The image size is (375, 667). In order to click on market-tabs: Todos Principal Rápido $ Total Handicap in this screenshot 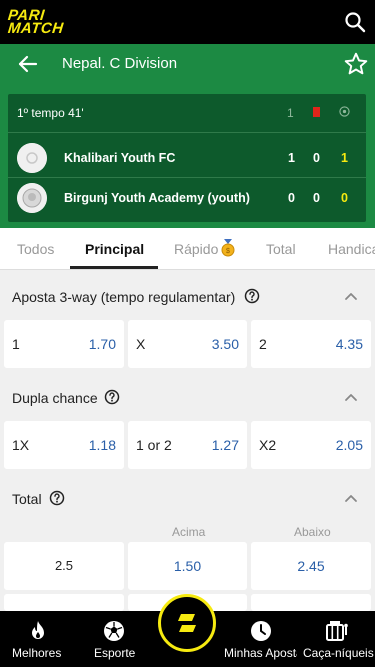, I will do `click(187, 249)`.